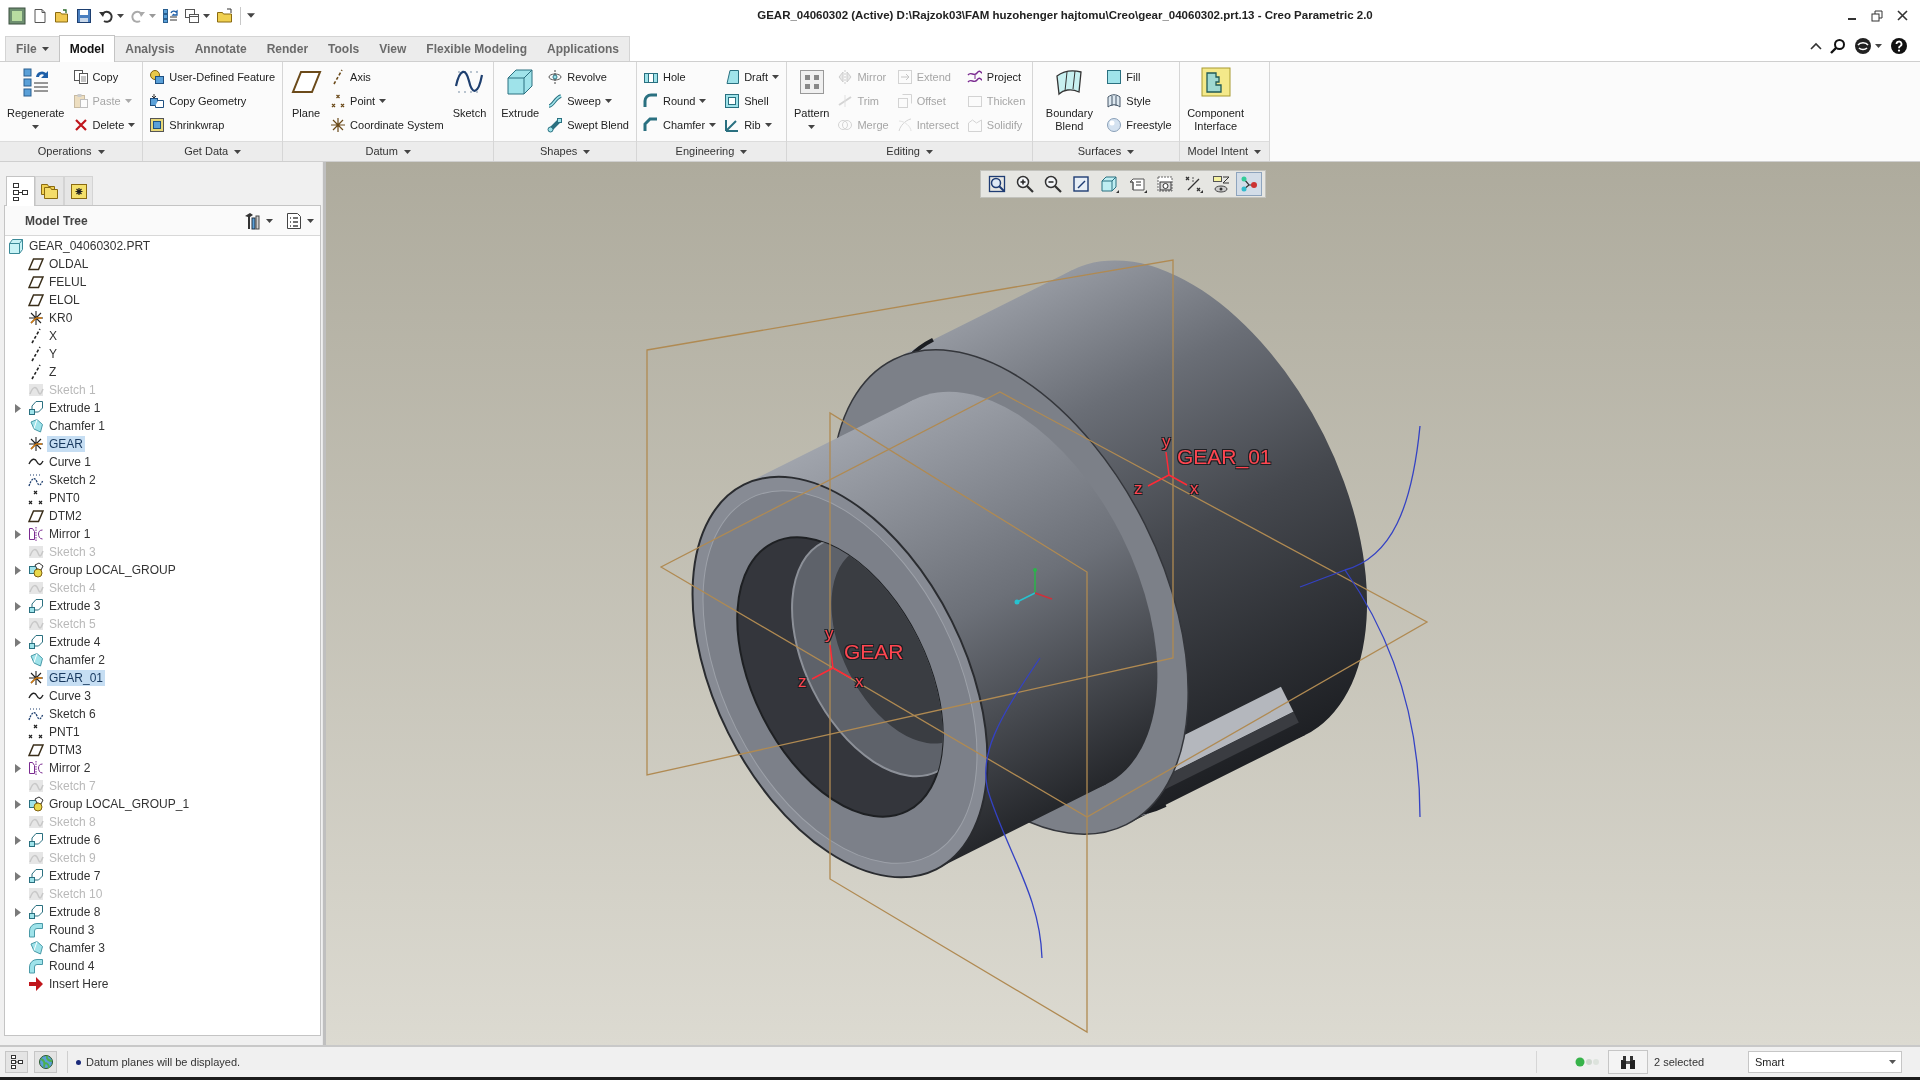  What do you see at coordinates (45, 1062) in the screenshot?
I see `browser-toggle-button` at bounding box center [45, 1062].